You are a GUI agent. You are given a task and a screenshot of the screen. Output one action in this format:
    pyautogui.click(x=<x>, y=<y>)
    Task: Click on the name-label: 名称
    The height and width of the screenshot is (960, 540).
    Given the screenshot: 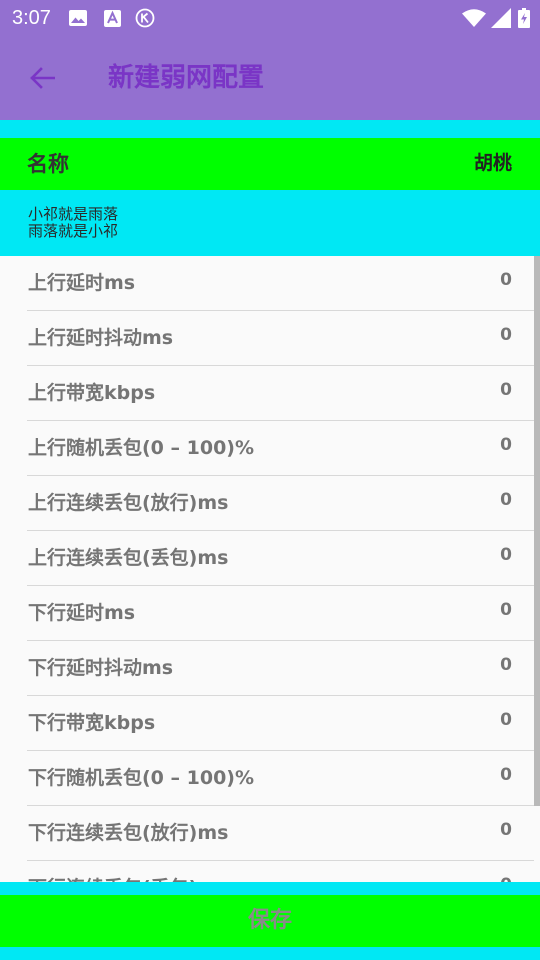 What is the action you would take?
    pyautogui.click(x=48, y=164)
    